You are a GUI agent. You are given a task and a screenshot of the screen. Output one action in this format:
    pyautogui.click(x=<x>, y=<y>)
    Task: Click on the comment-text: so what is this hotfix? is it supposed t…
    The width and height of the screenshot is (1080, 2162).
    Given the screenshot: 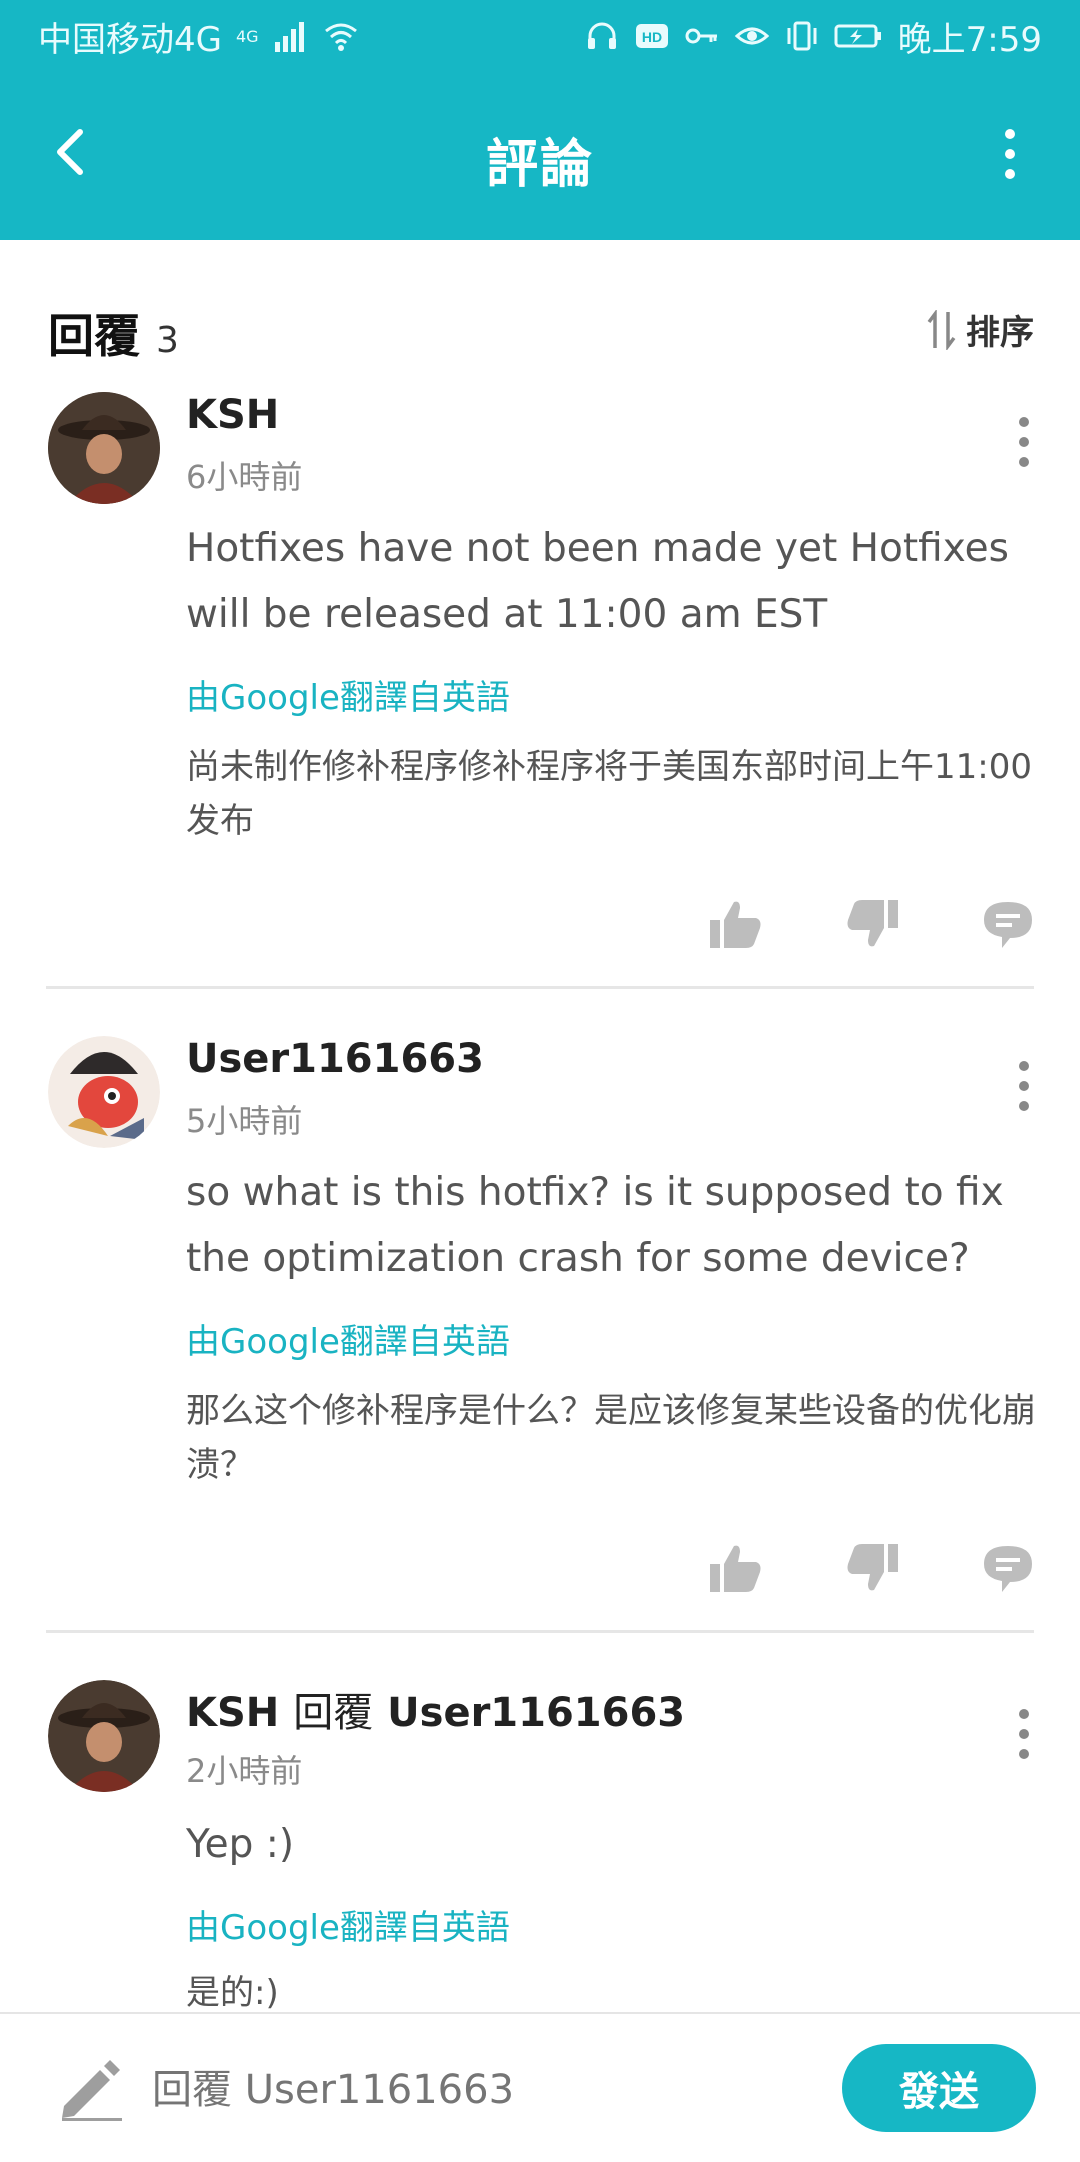 What is the action you would take?
    pyautogui.click(x=595, y=1225)
    